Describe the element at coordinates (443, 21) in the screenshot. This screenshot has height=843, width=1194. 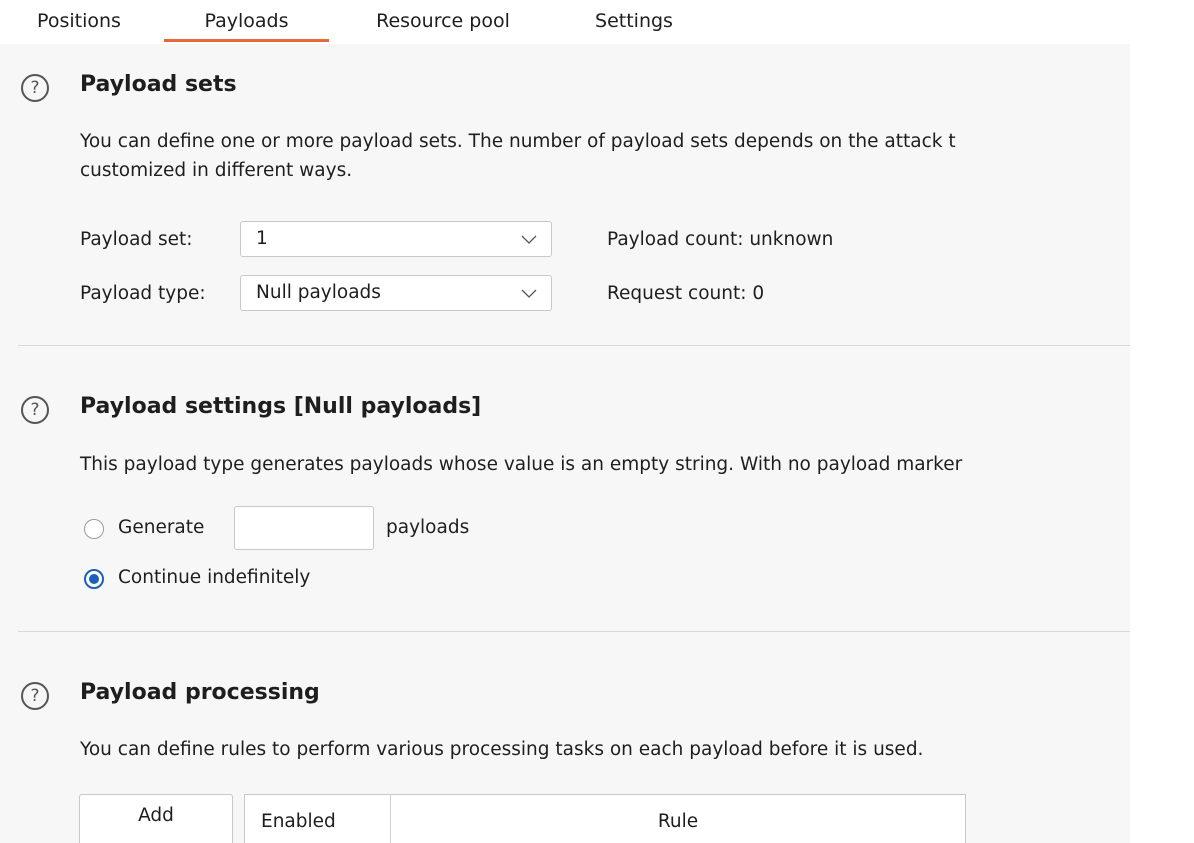
I see `tab-resource-pool: Resource pool` at that location.